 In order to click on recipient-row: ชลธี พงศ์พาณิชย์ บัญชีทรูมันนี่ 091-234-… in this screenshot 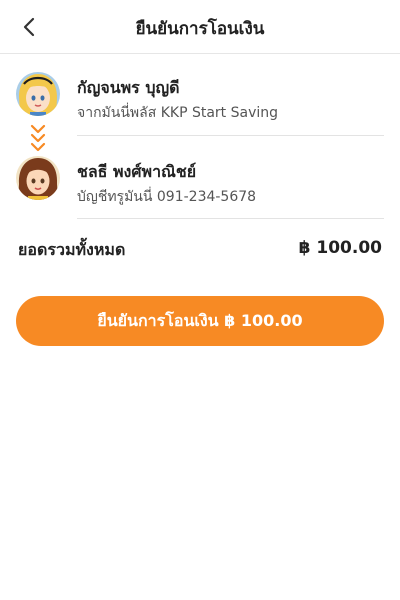, I will do `click(200, 187)`.